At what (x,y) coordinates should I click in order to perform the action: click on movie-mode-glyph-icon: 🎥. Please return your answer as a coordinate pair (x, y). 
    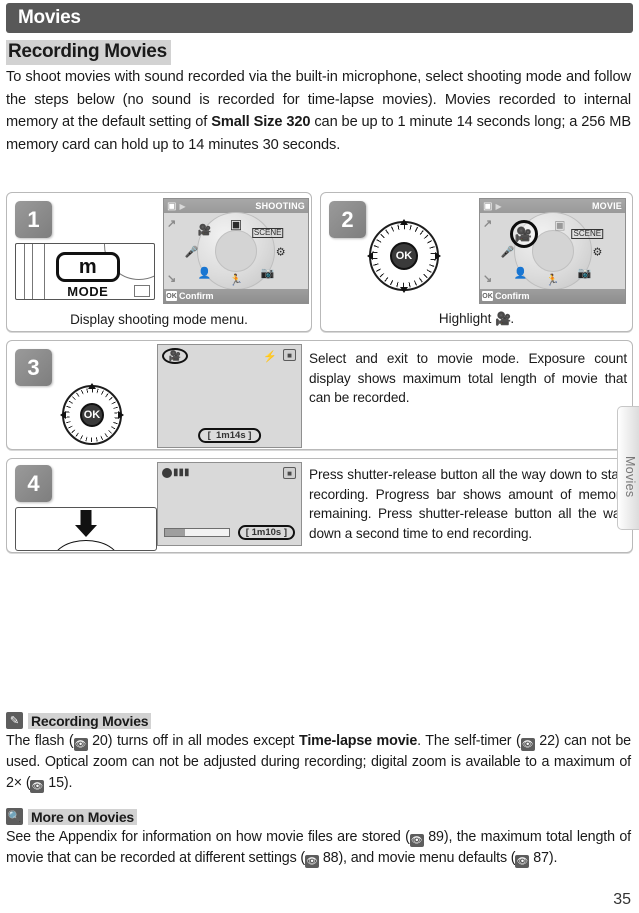
    Looking at the image, I should click on (503, 318).